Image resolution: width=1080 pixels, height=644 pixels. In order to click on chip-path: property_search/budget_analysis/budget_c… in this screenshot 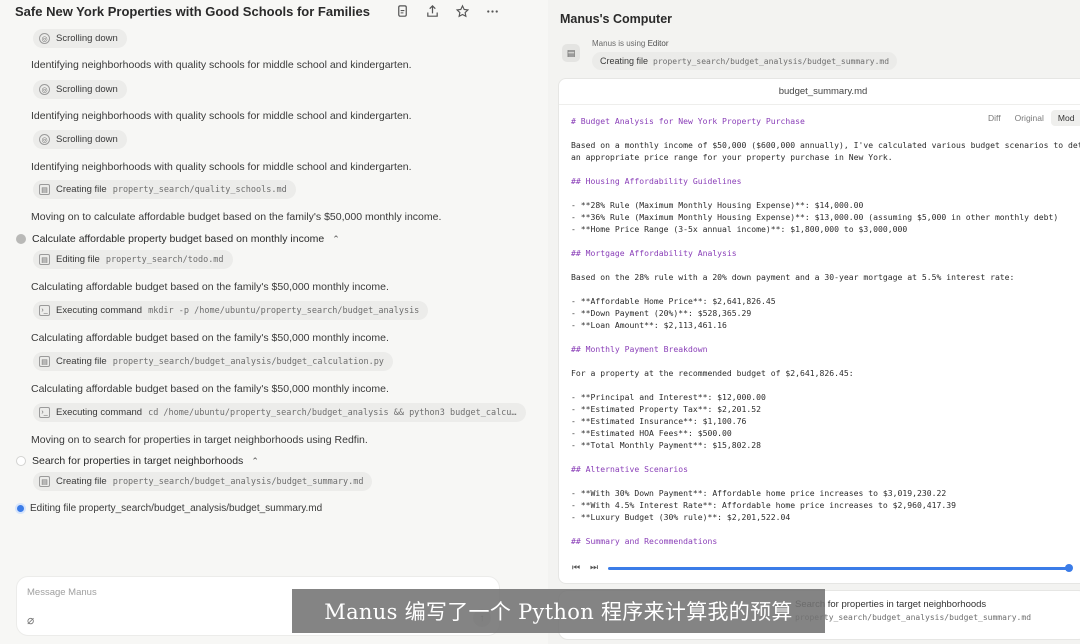, I will do `click(248, 361)`.